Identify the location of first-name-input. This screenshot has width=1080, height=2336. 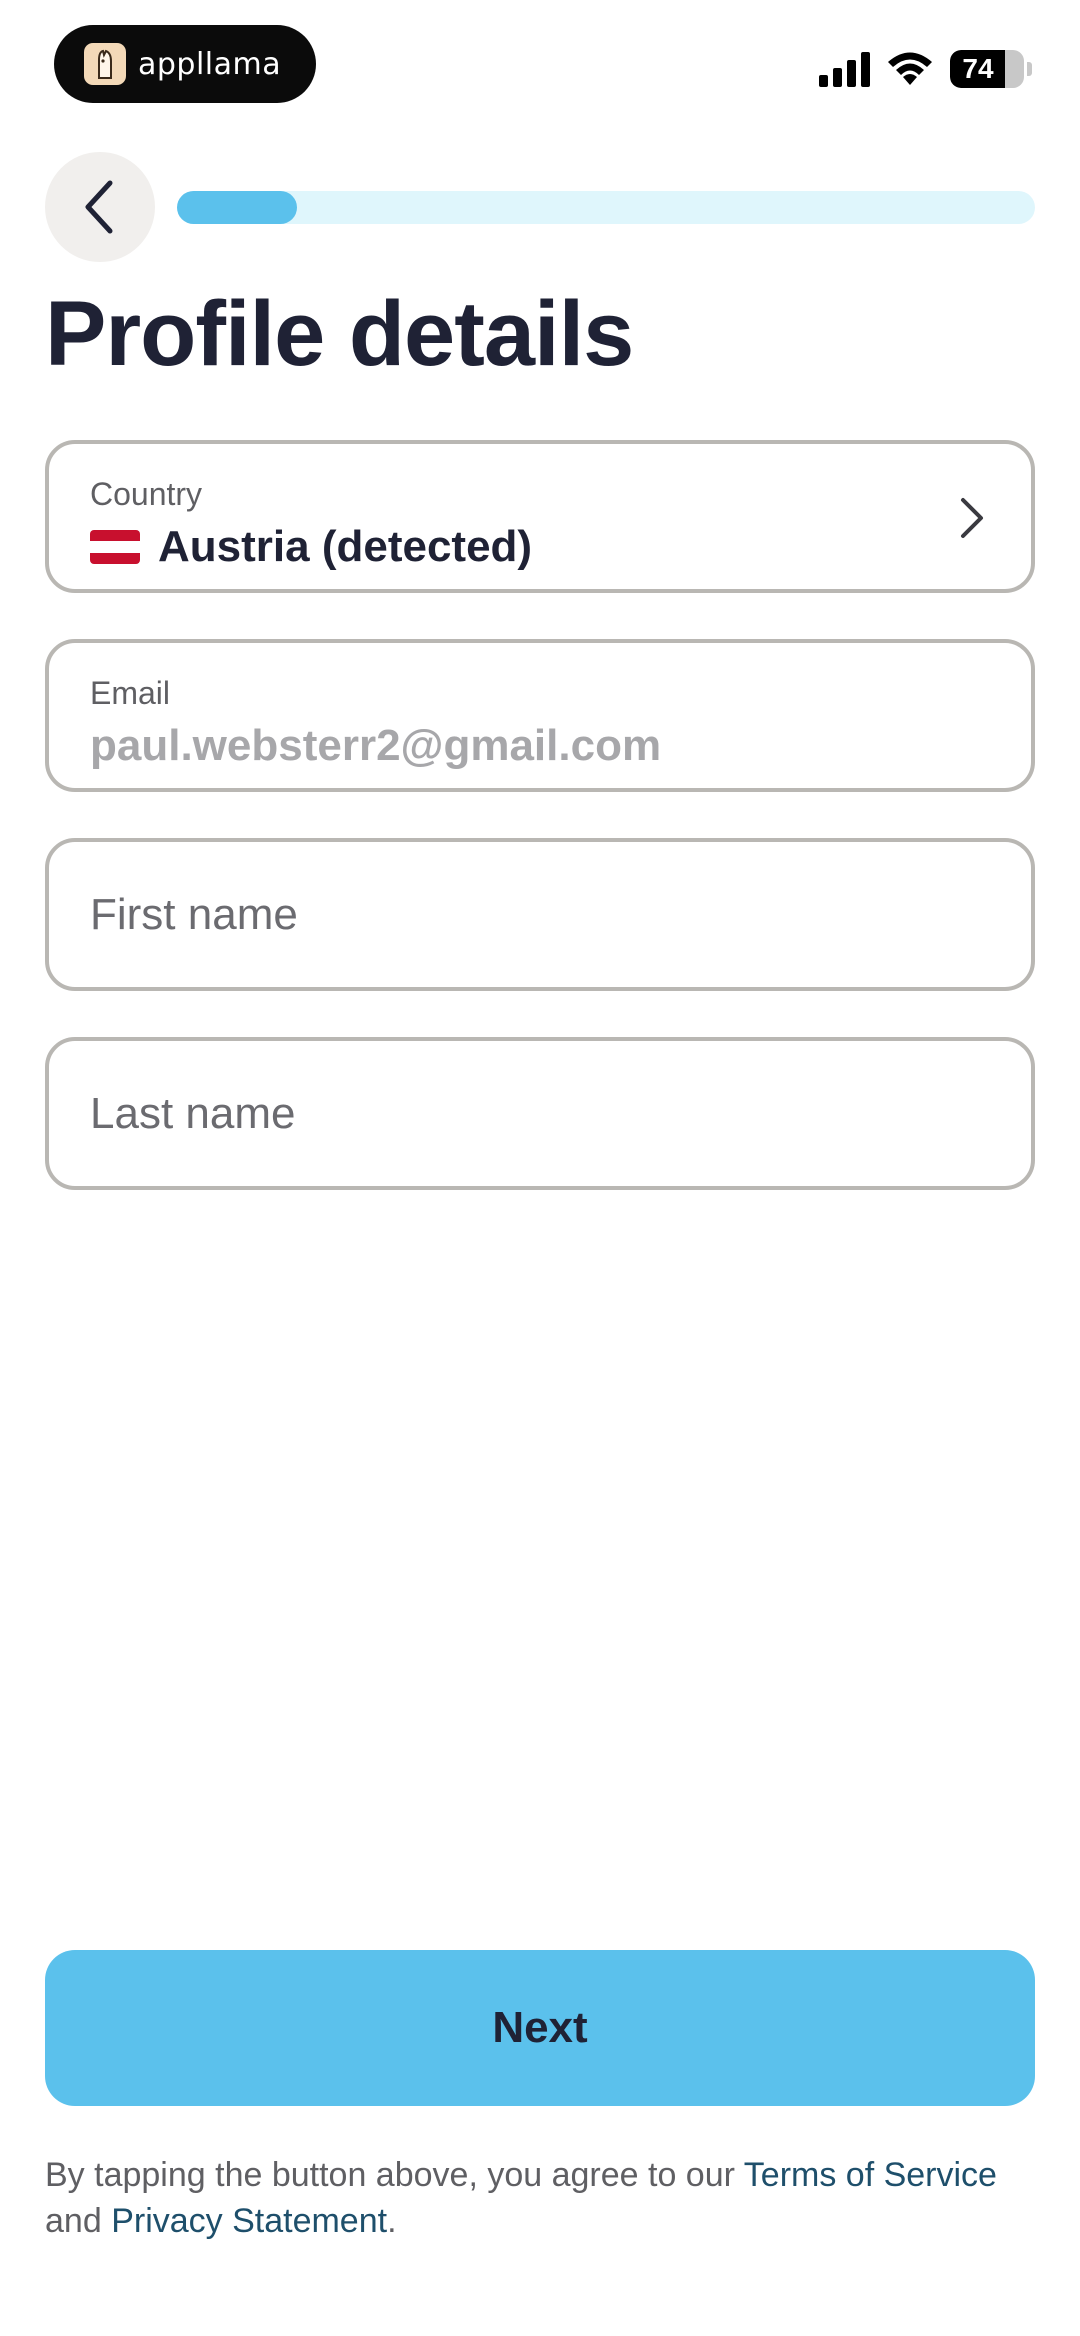
(540, 914).